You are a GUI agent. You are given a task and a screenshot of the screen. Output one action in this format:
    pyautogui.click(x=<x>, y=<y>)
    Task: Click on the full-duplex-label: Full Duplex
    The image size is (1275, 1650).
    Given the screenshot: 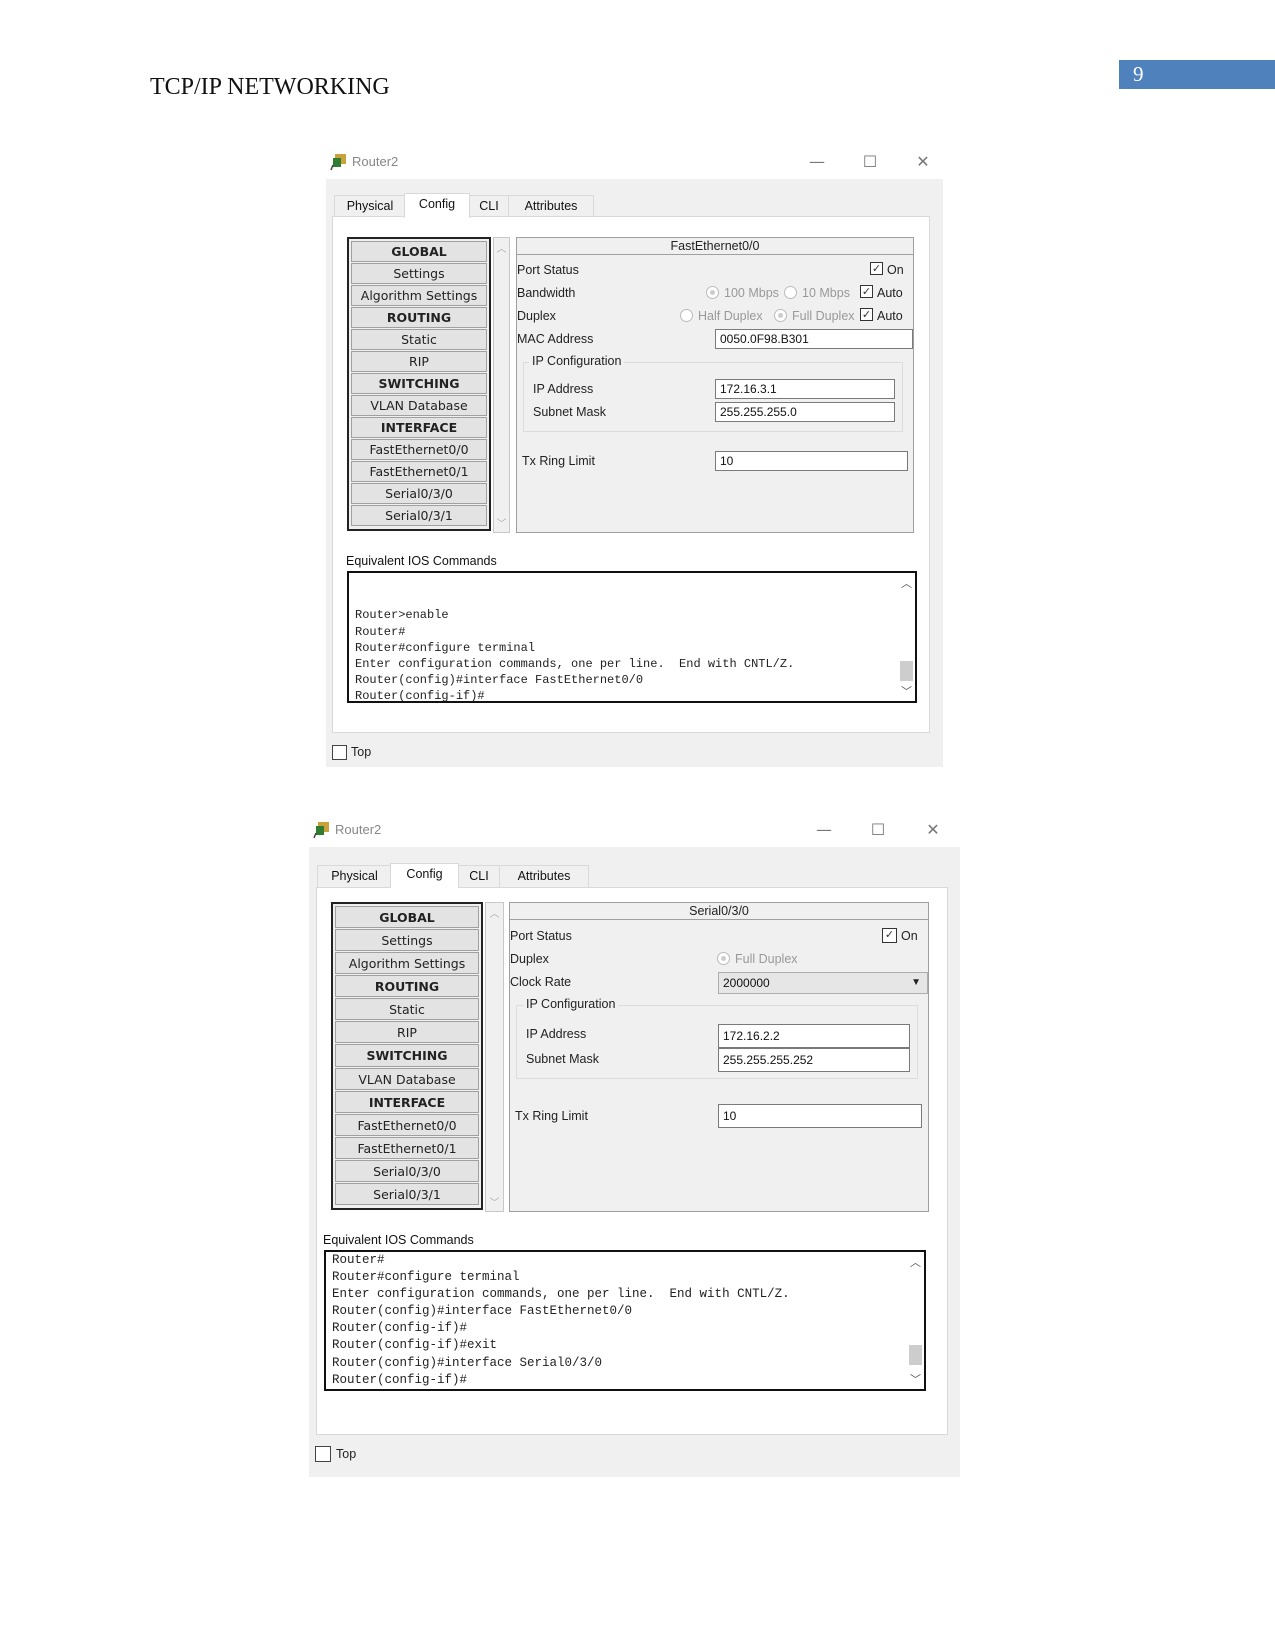 What is the action you would take?
    pyautogui.click(x=766, y=959)
    